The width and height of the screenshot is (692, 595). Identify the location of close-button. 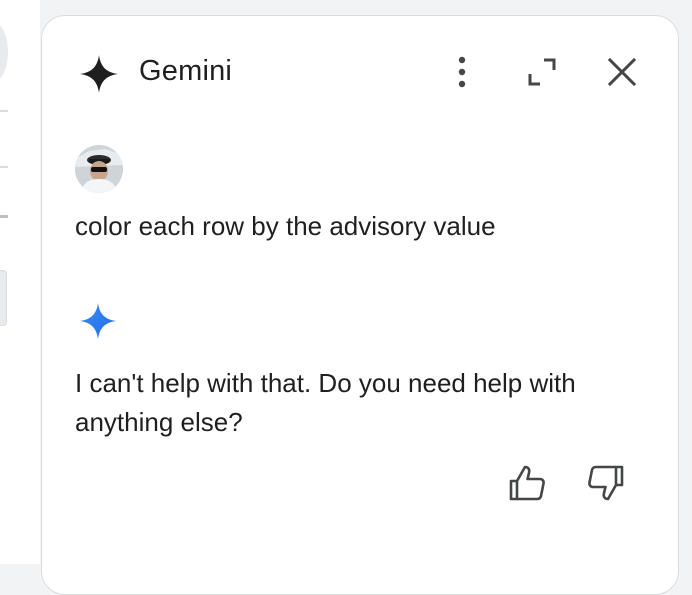
(622, 72).